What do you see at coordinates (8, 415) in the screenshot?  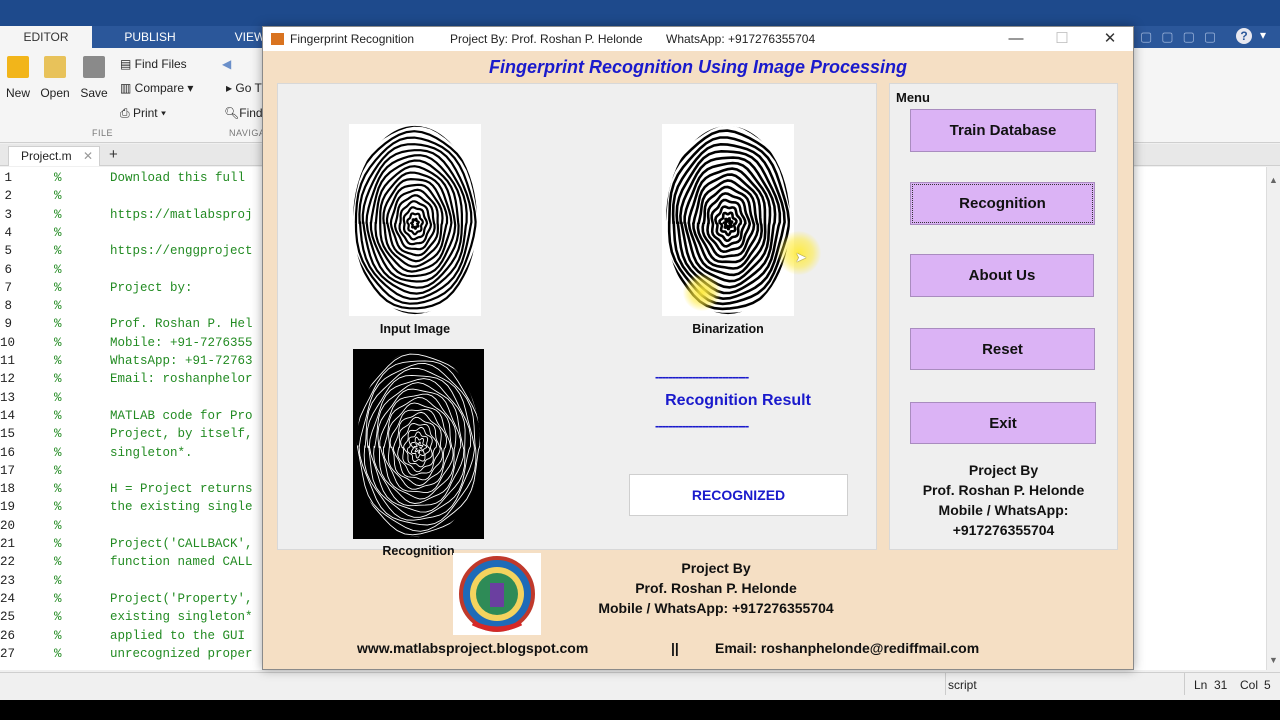 I see `line-number: 14` at bounding box center [8, 415].